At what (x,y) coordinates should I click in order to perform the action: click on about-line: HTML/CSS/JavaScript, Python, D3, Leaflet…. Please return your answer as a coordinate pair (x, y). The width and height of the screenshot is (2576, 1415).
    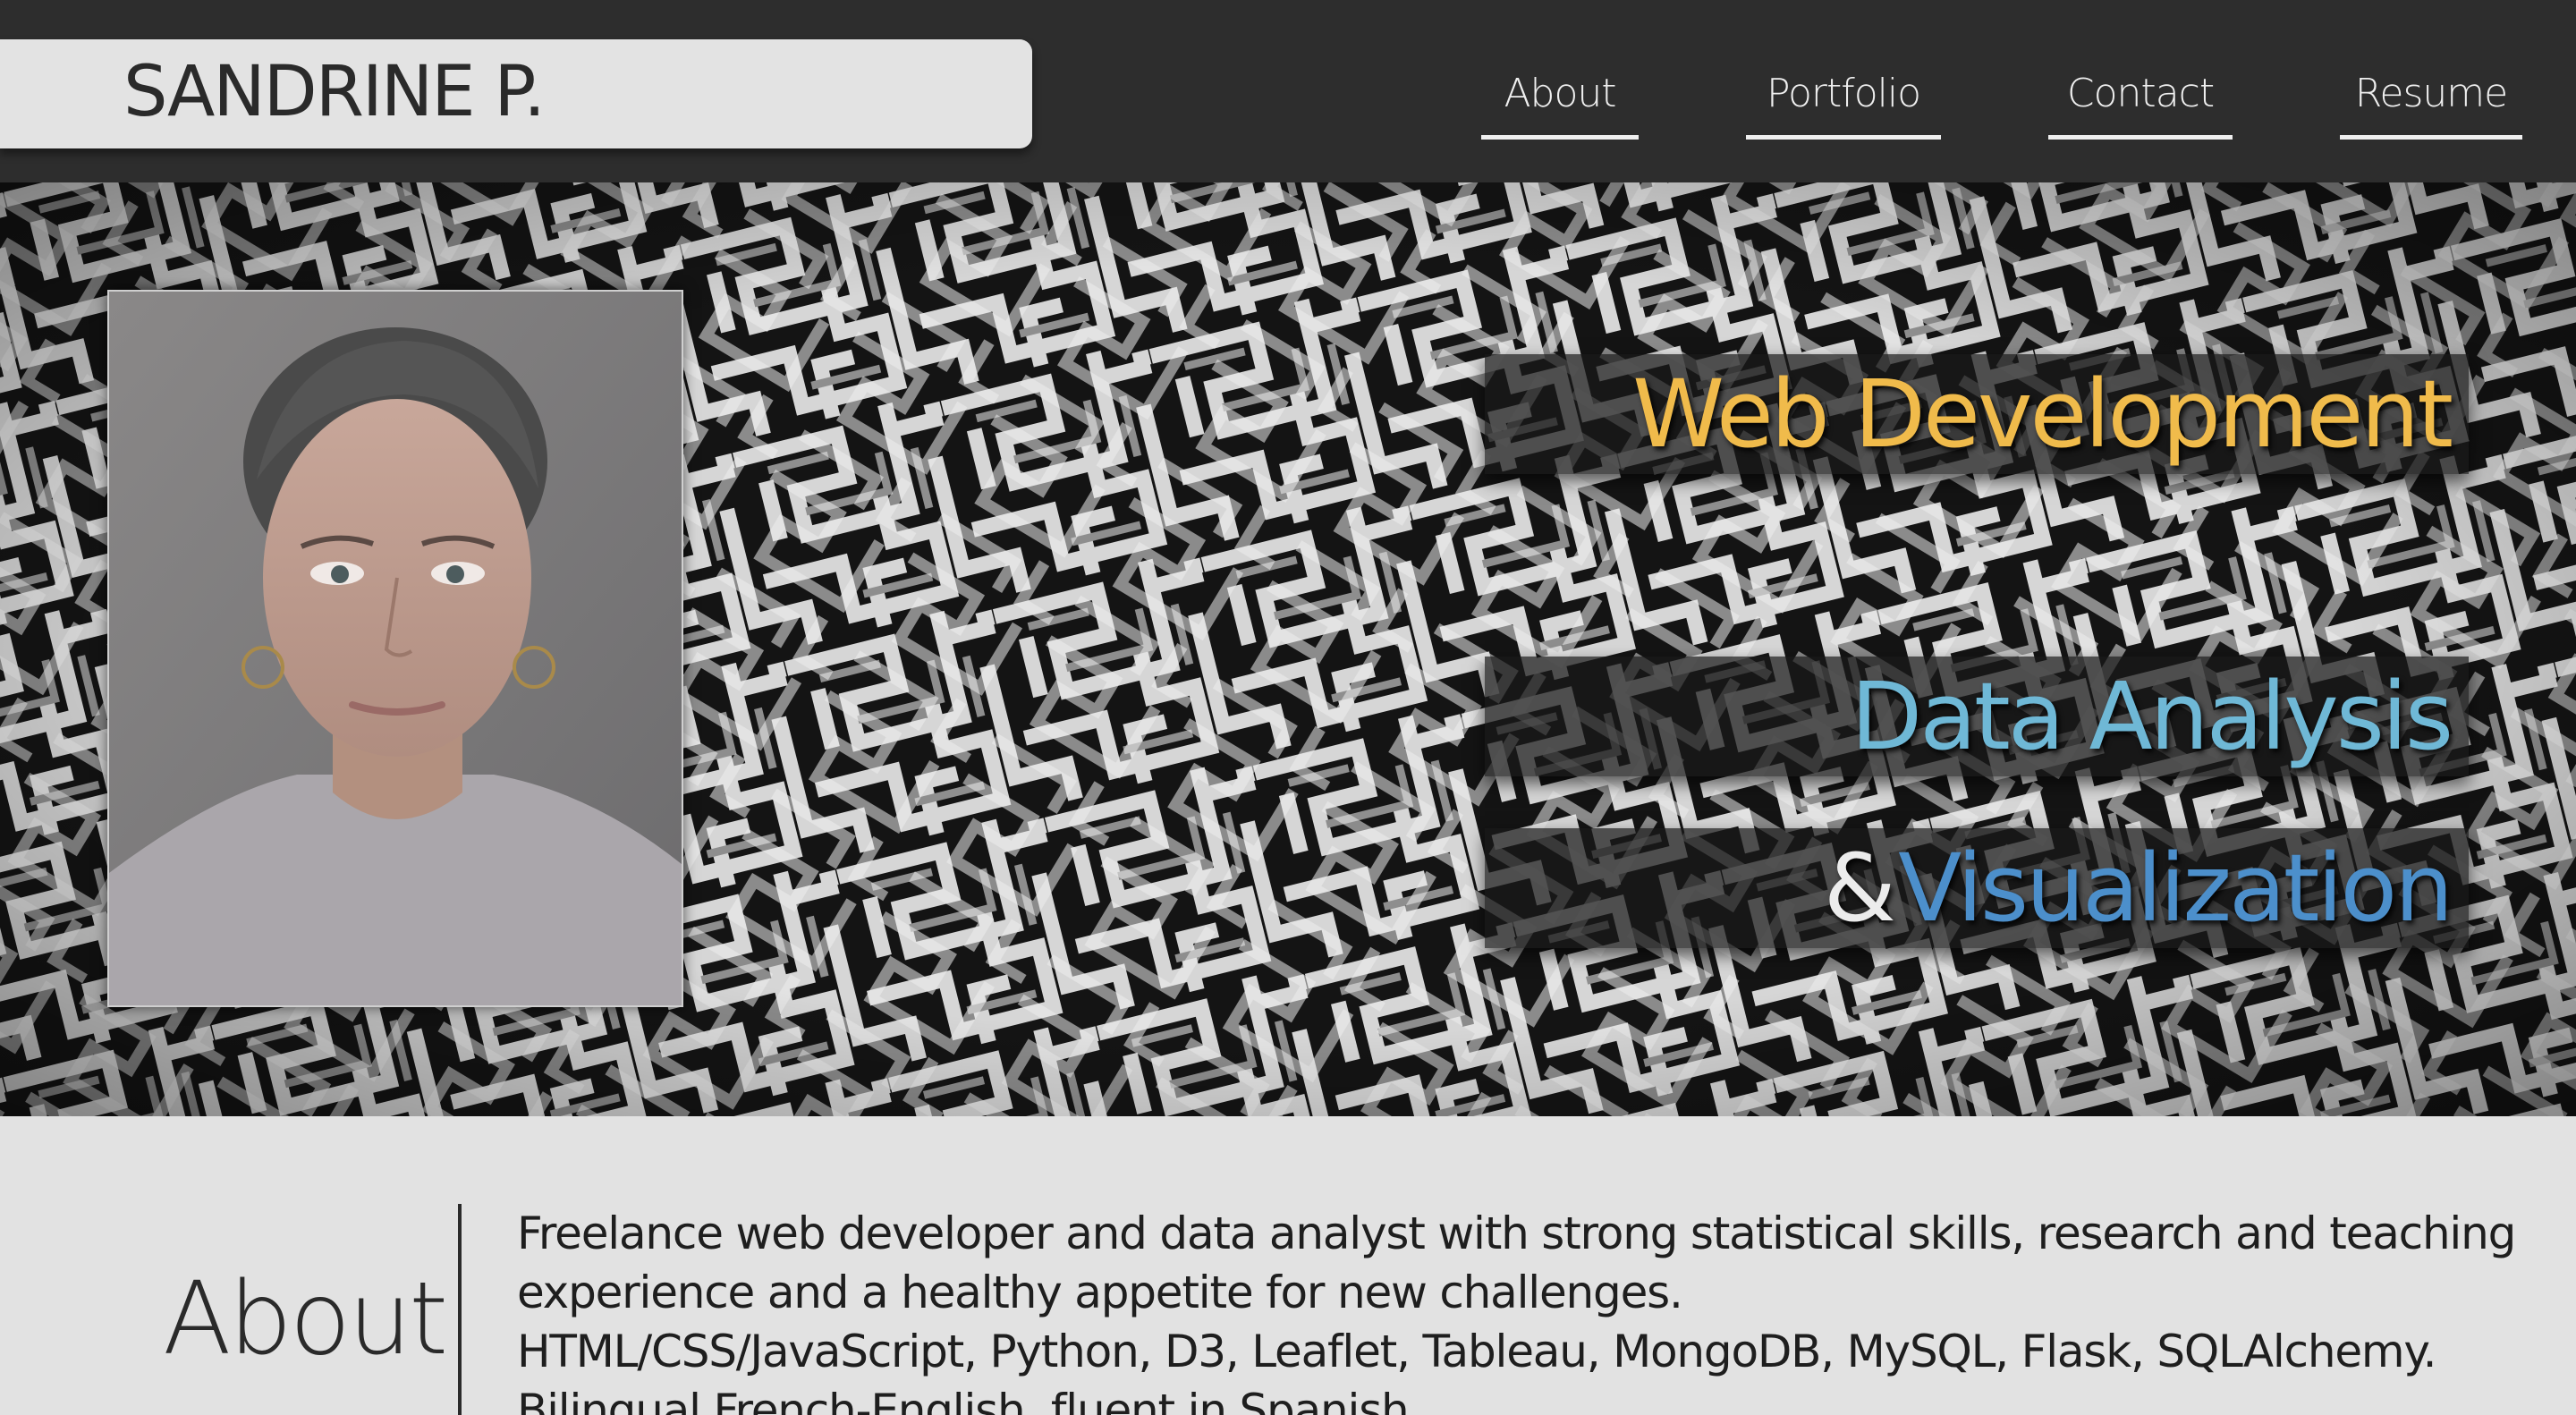
    Looking at the image, I should click on (1477, 1352).